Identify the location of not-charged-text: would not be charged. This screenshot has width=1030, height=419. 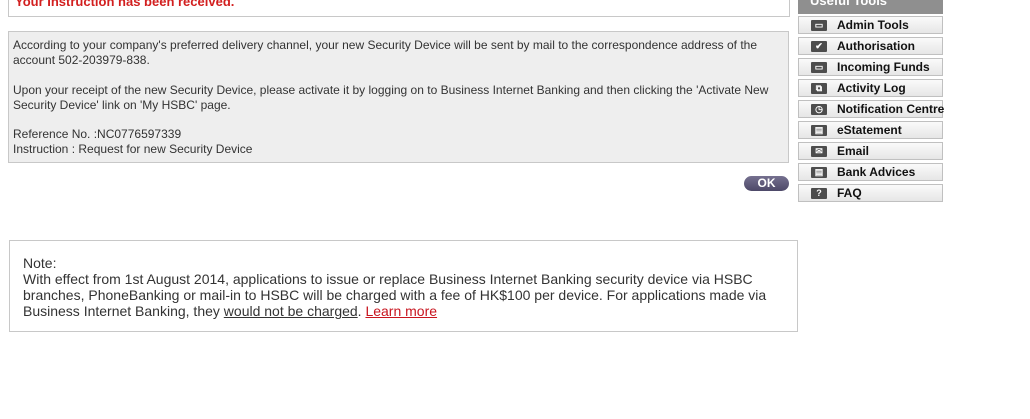
(290, 311).